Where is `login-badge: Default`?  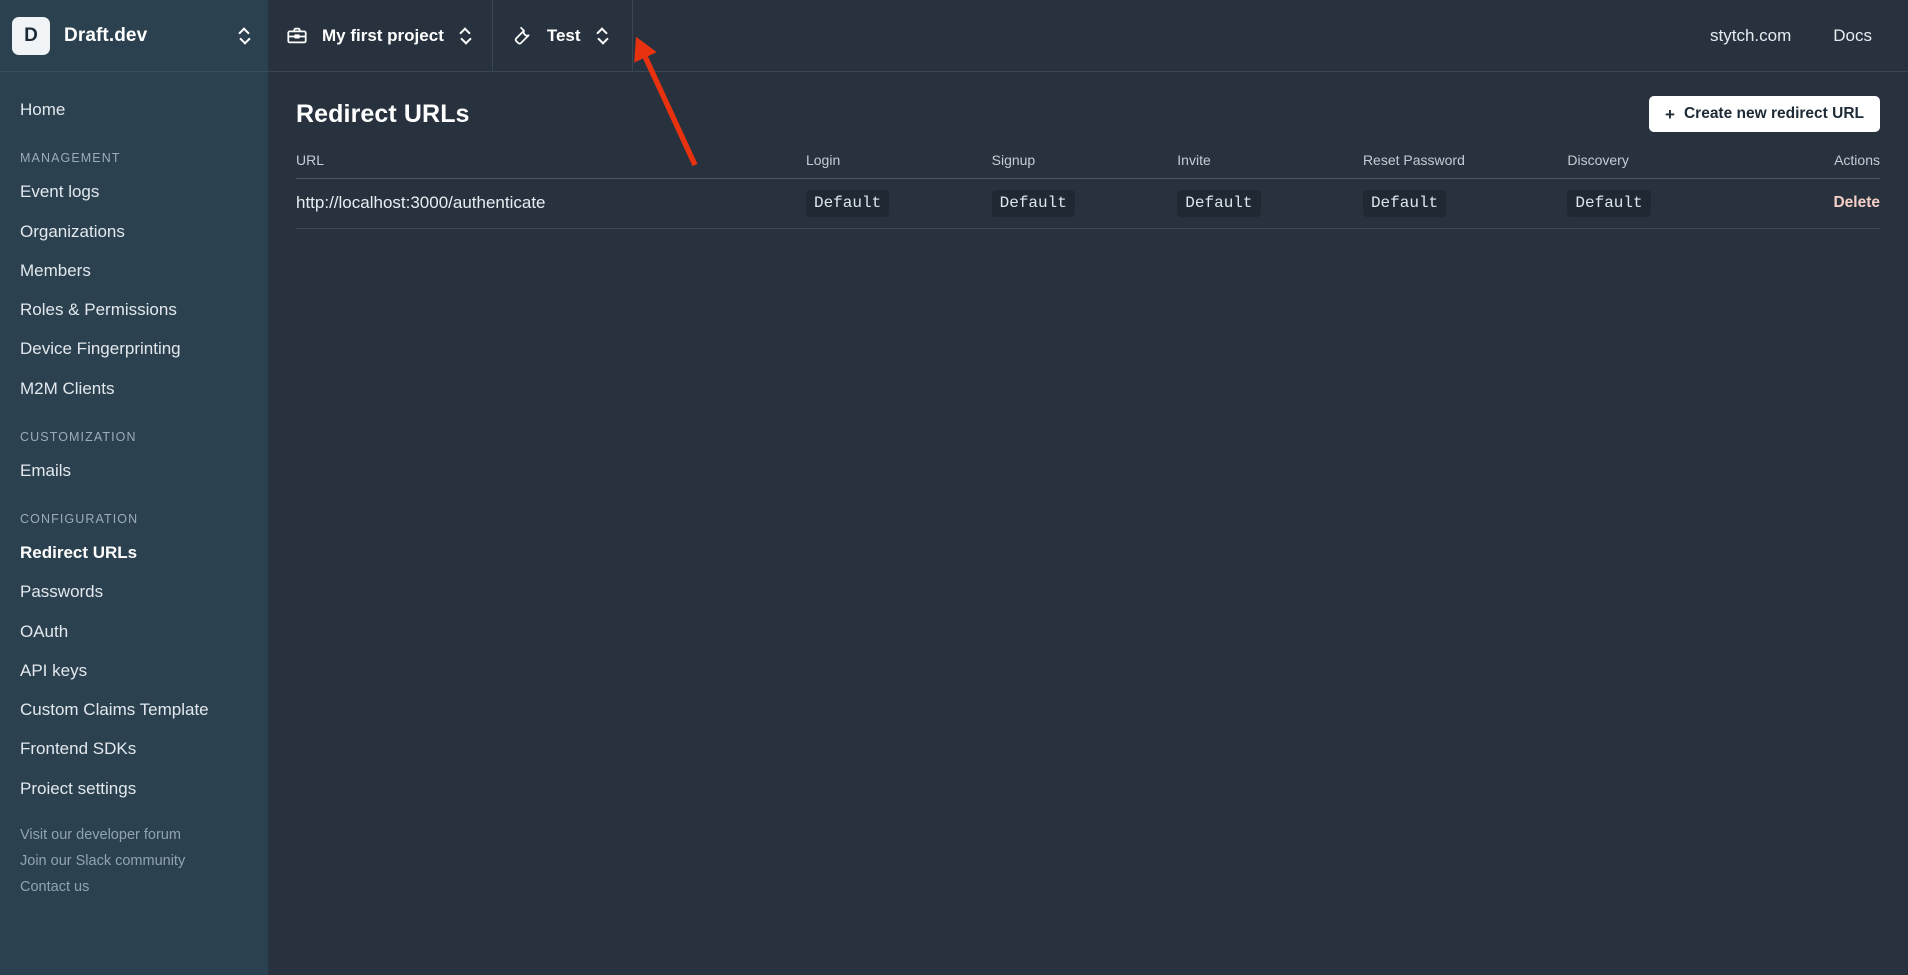
login-badge: Default is located at coordinates (847, 203).